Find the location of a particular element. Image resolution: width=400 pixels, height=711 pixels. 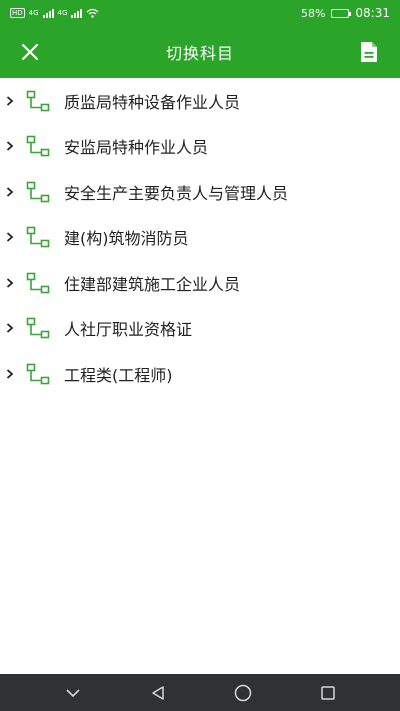

category-item: 住建部建筑施工企业人员 is located at coordinates (200, 283).